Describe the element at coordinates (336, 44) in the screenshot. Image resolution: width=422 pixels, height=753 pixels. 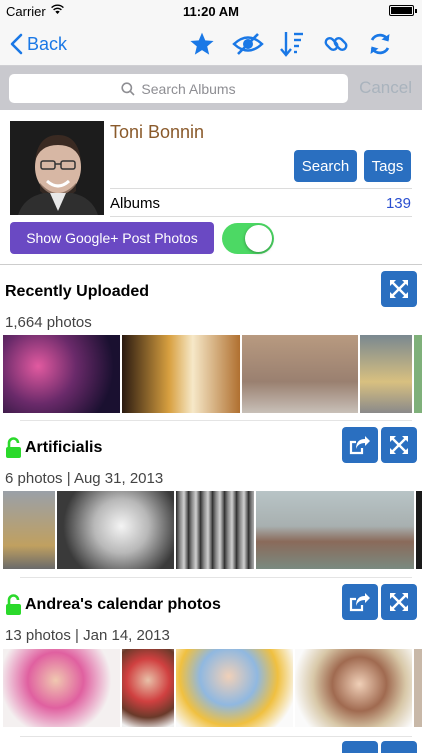
I see `link-icon` at that location.